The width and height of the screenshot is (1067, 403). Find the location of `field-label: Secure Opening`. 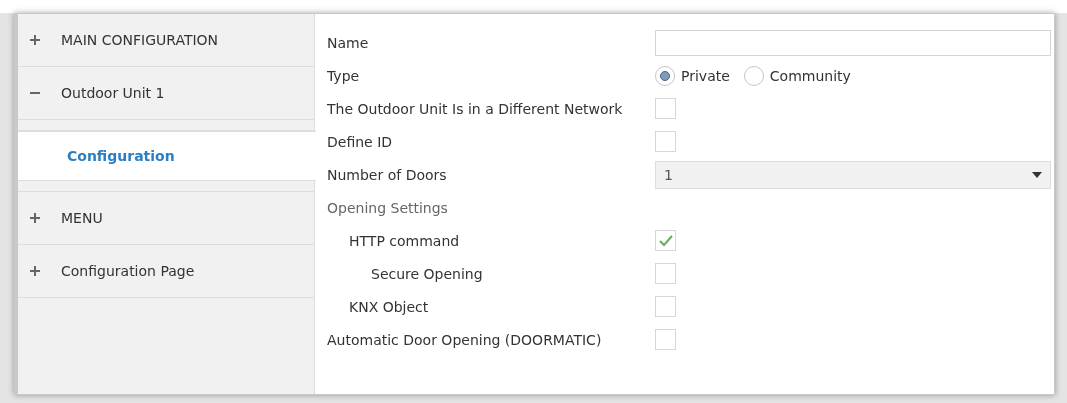

field-label: Secure Opening is located at coordinates (427, 273).